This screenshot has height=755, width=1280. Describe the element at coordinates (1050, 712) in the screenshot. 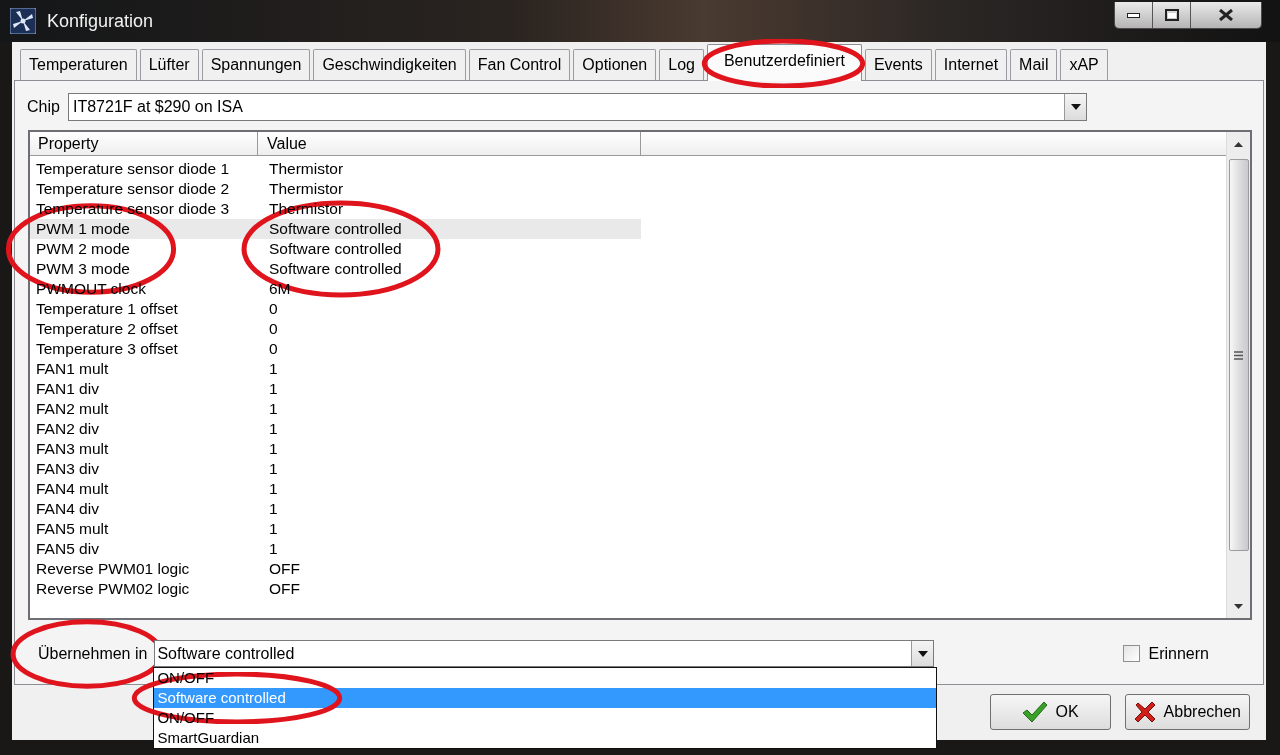

I see `ok-button: OK` at that location.